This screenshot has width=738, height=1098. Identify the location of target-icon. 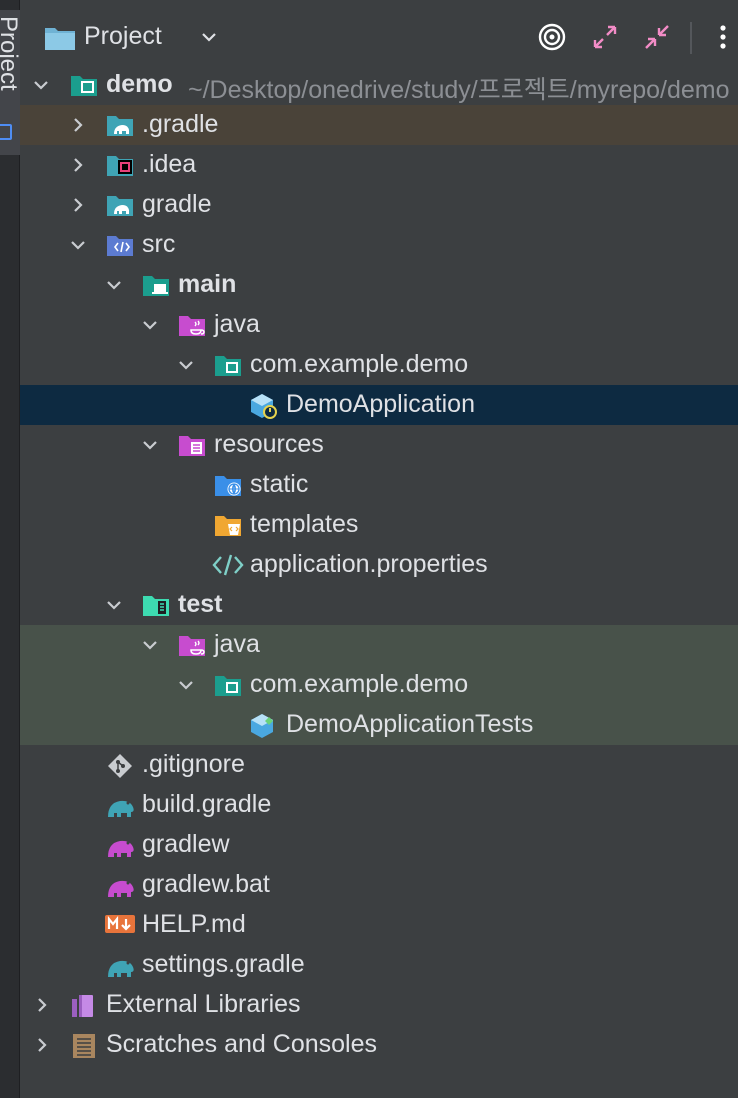
(552, 37).